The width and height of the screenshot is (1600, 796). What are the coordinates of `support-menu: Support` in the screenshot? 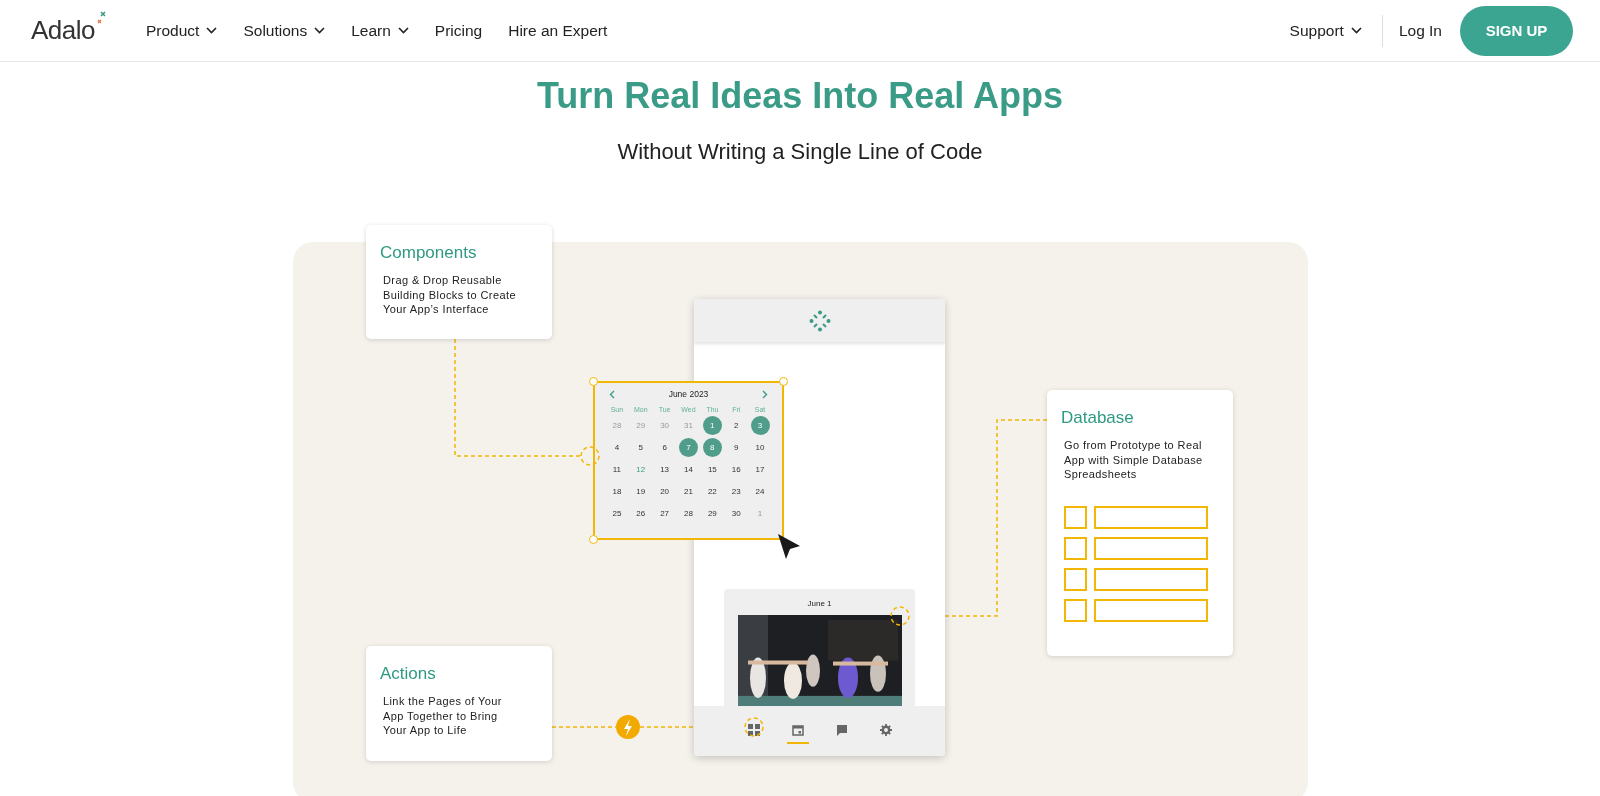 It's located at (1325, 30).